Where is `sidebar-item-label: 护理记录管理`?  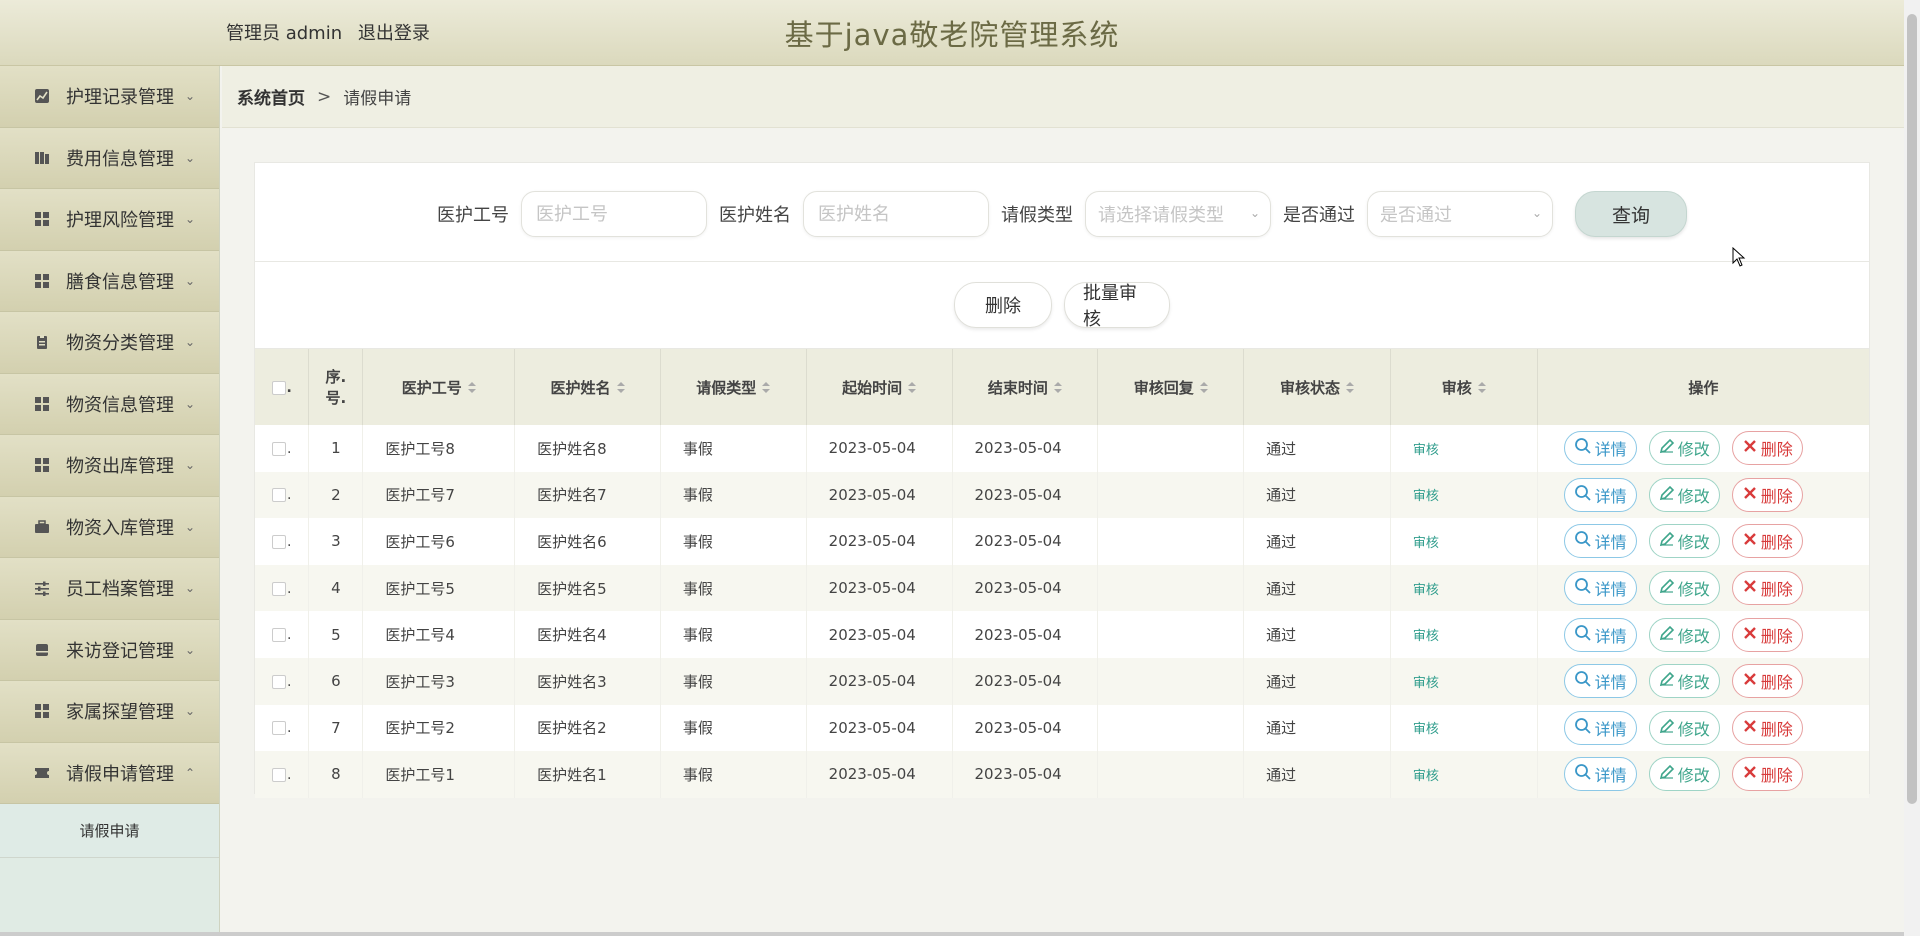 sidebar-item-label: 护理记录管理 is located at coordinates (120, 98).